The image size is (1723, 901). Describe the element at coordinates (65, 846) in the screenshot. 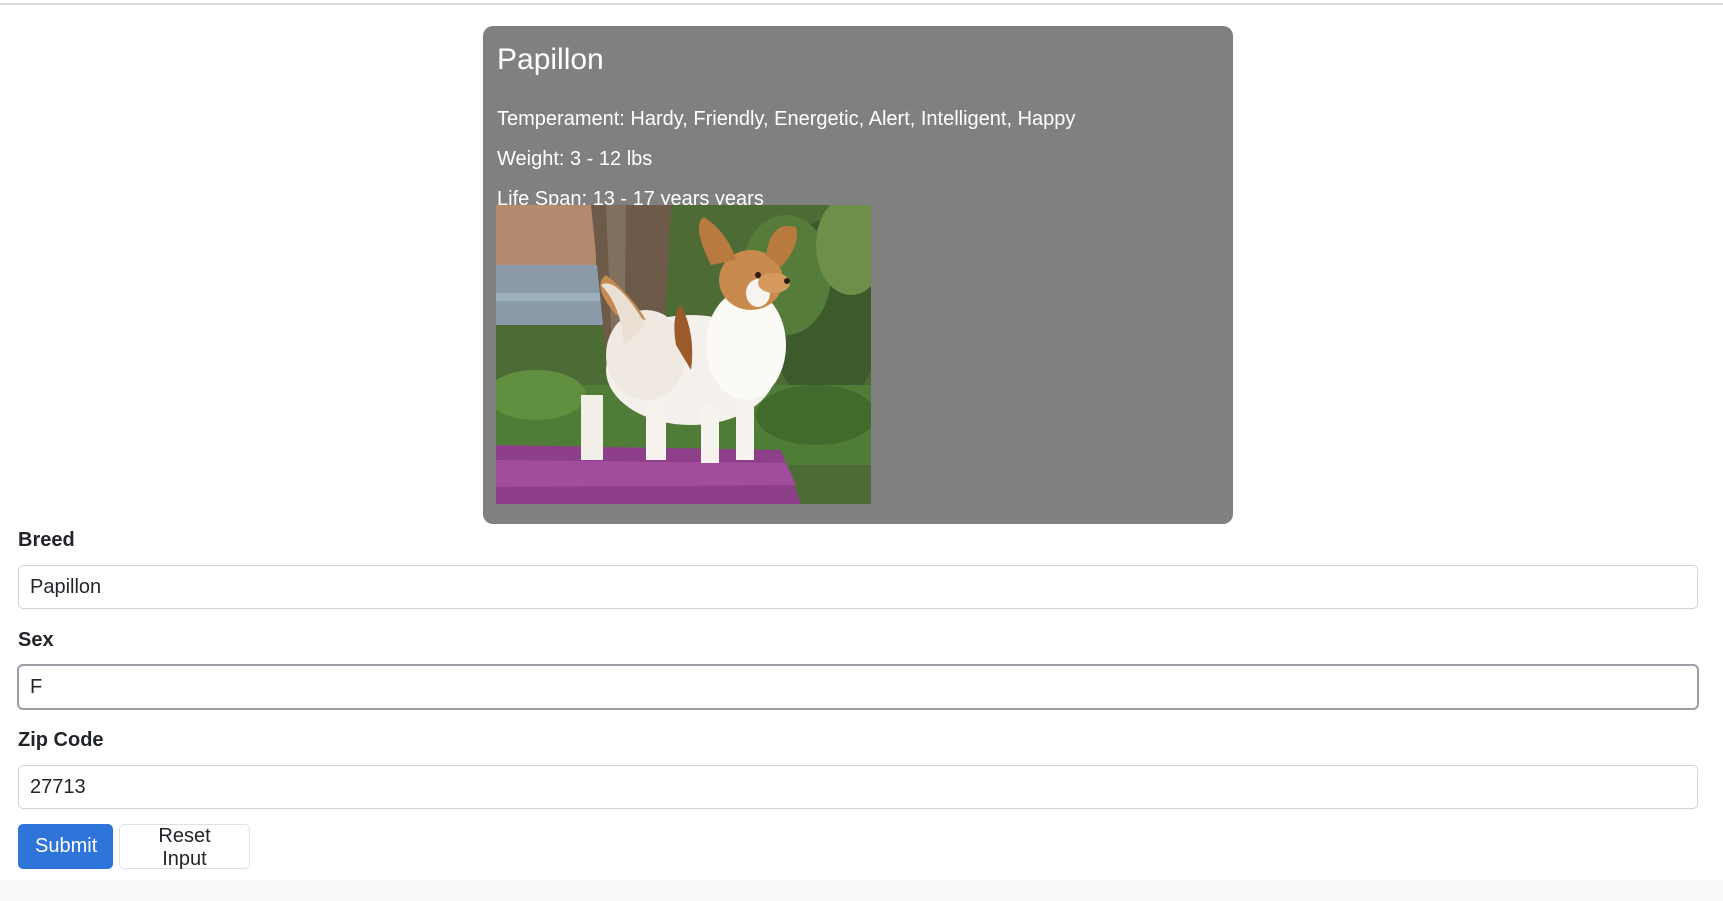

I see `submit-button: Submit` at that location.